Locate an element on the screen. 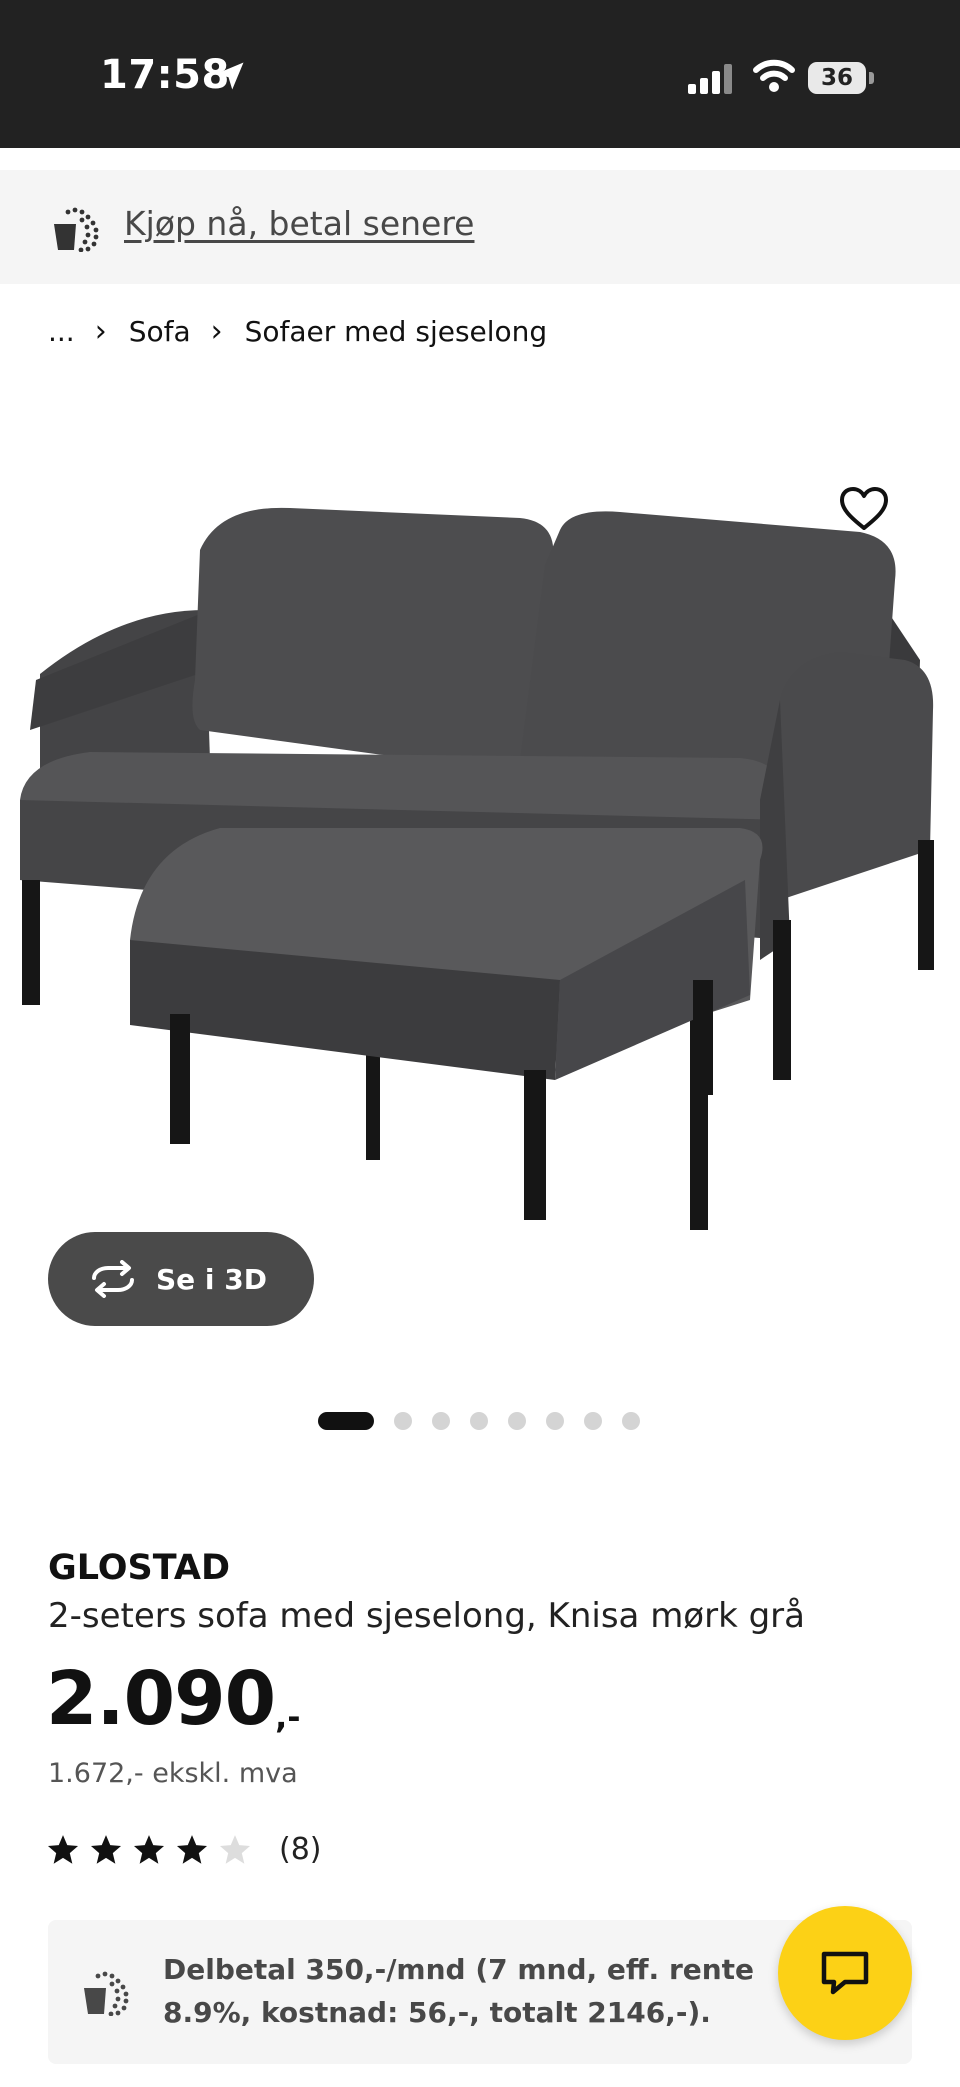  chat-bubble-icon is located at coordinates (845, 1973).